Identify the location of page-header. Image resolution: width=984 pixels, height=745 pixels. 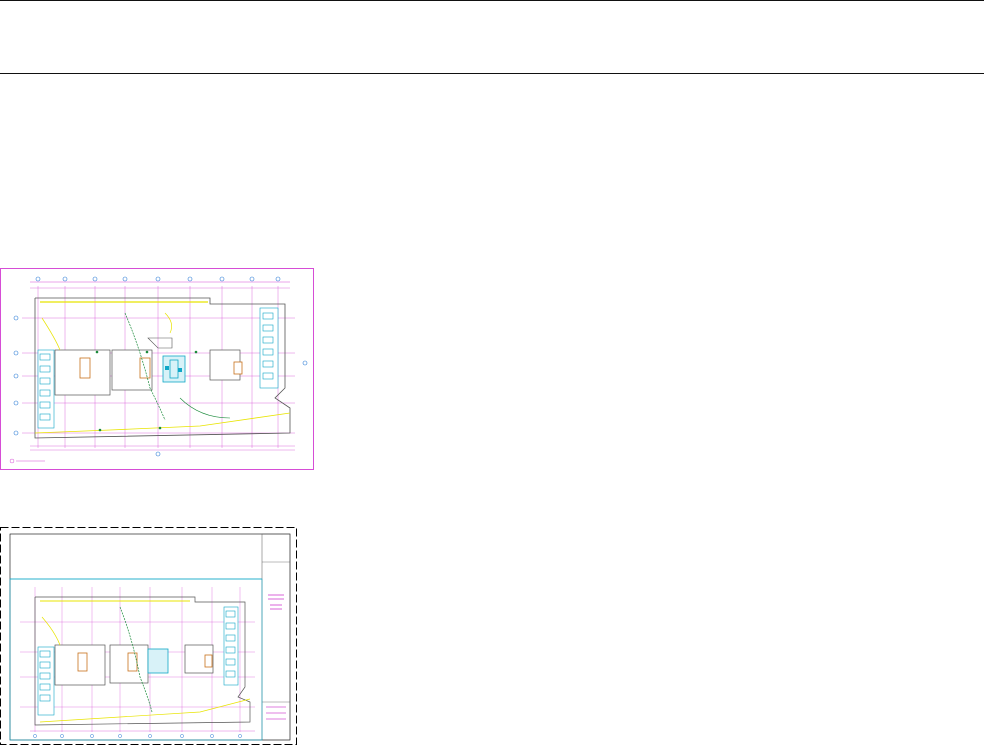
(492, 37).